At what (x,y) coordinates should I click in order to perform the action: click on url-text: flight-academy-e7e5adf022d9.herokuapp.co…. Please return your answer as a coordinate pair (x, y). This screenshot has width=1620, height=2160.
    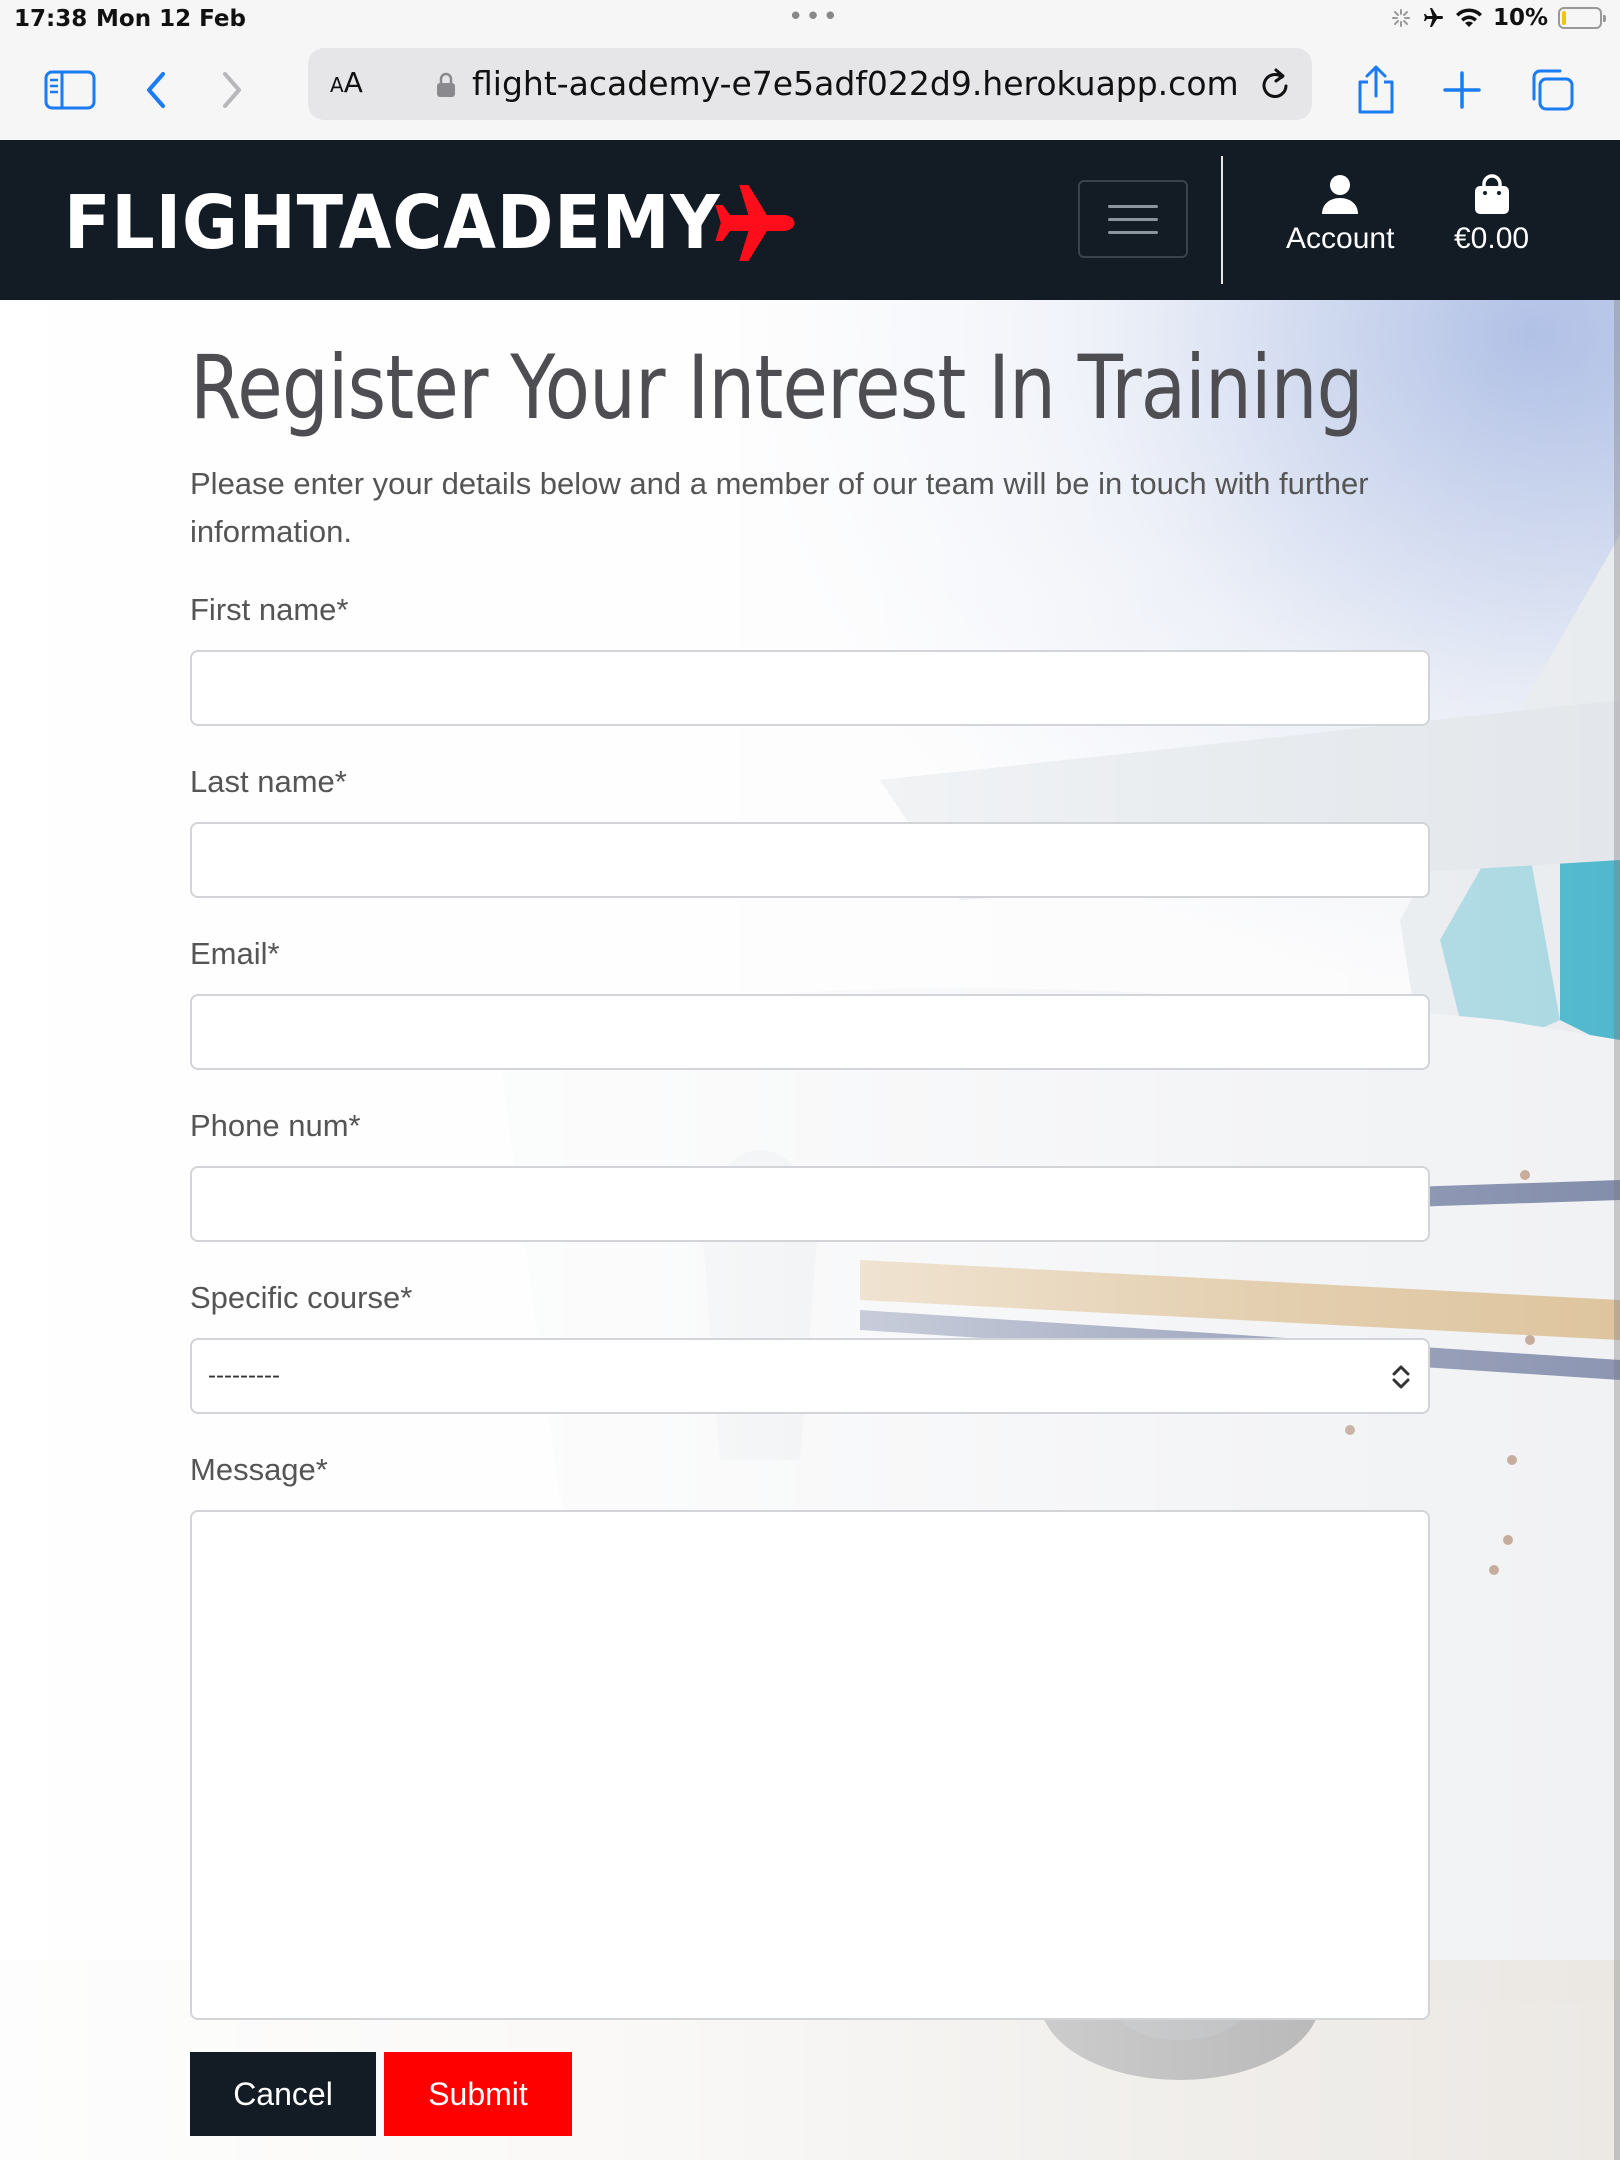
    Looking at the image, I should click on (855, 83).